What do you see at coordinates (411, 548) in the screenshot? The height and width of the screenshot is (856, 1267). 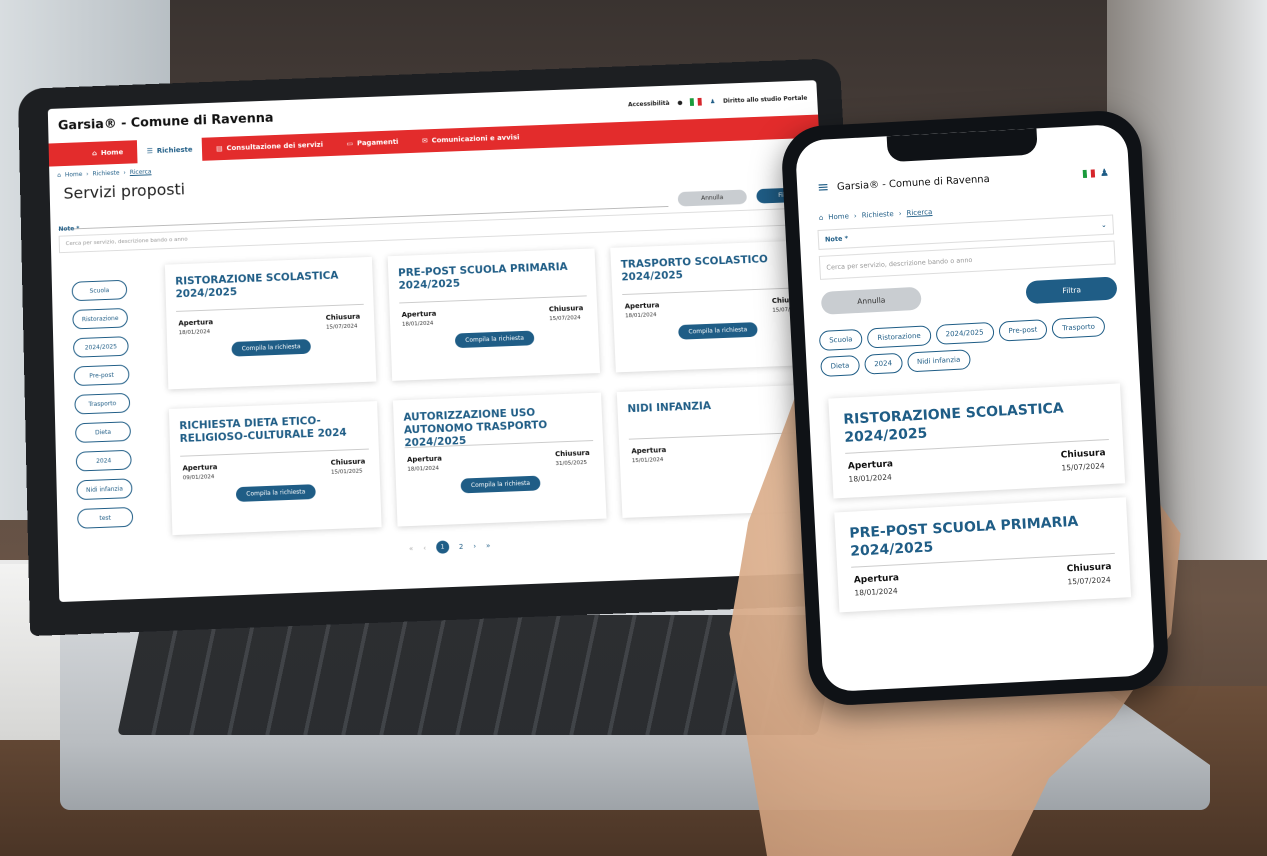 I see `pager-first: «` at bounding box center [411, 548].